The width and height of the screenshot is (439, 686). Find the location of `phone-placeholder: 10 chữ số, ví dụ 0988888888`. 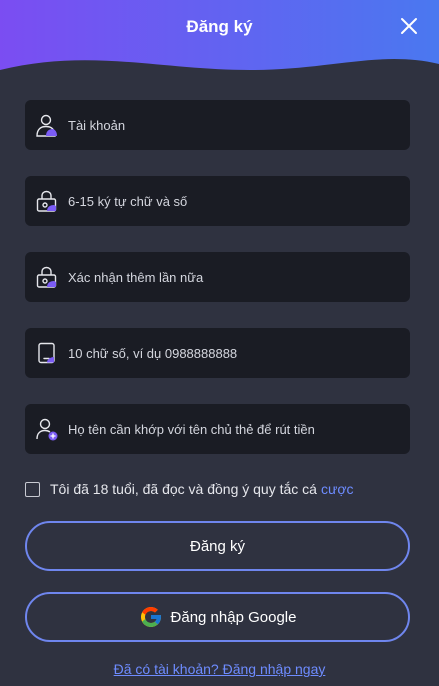

phone-placeholder: 10 chữ số, ví dụ 0988888888 is located at coordinates (153, 353).